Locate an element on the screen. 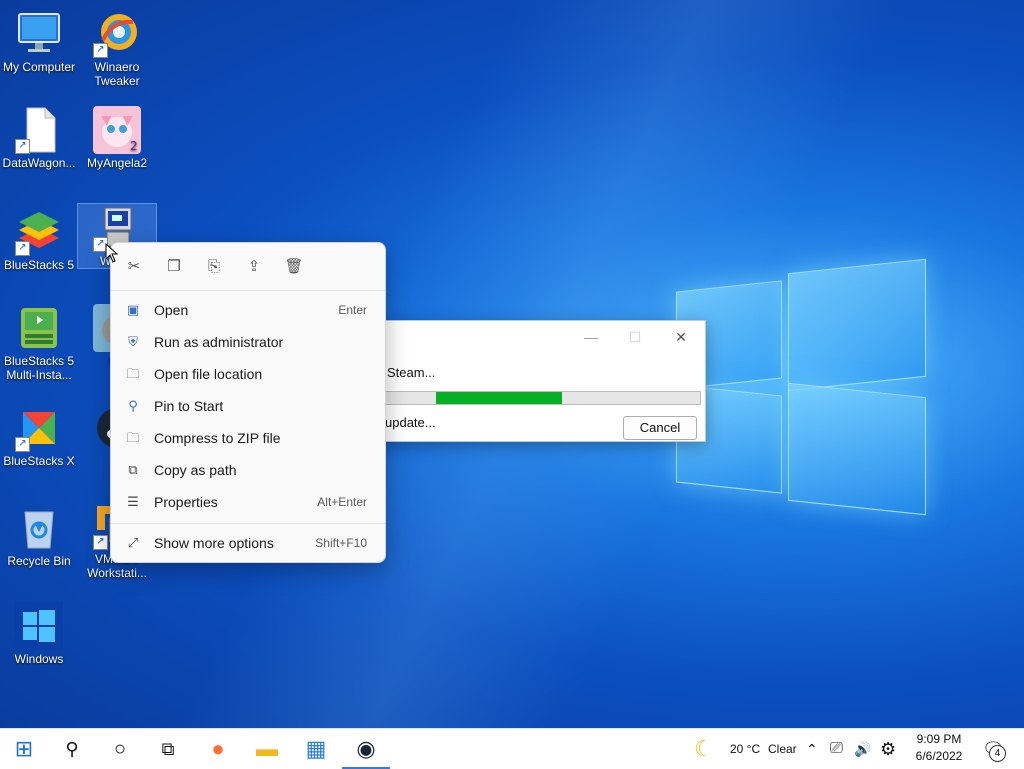 This screenshot has width=1024, height=769. desktop-icon-label: MyAngela2 is located at coordinates (117, 163).